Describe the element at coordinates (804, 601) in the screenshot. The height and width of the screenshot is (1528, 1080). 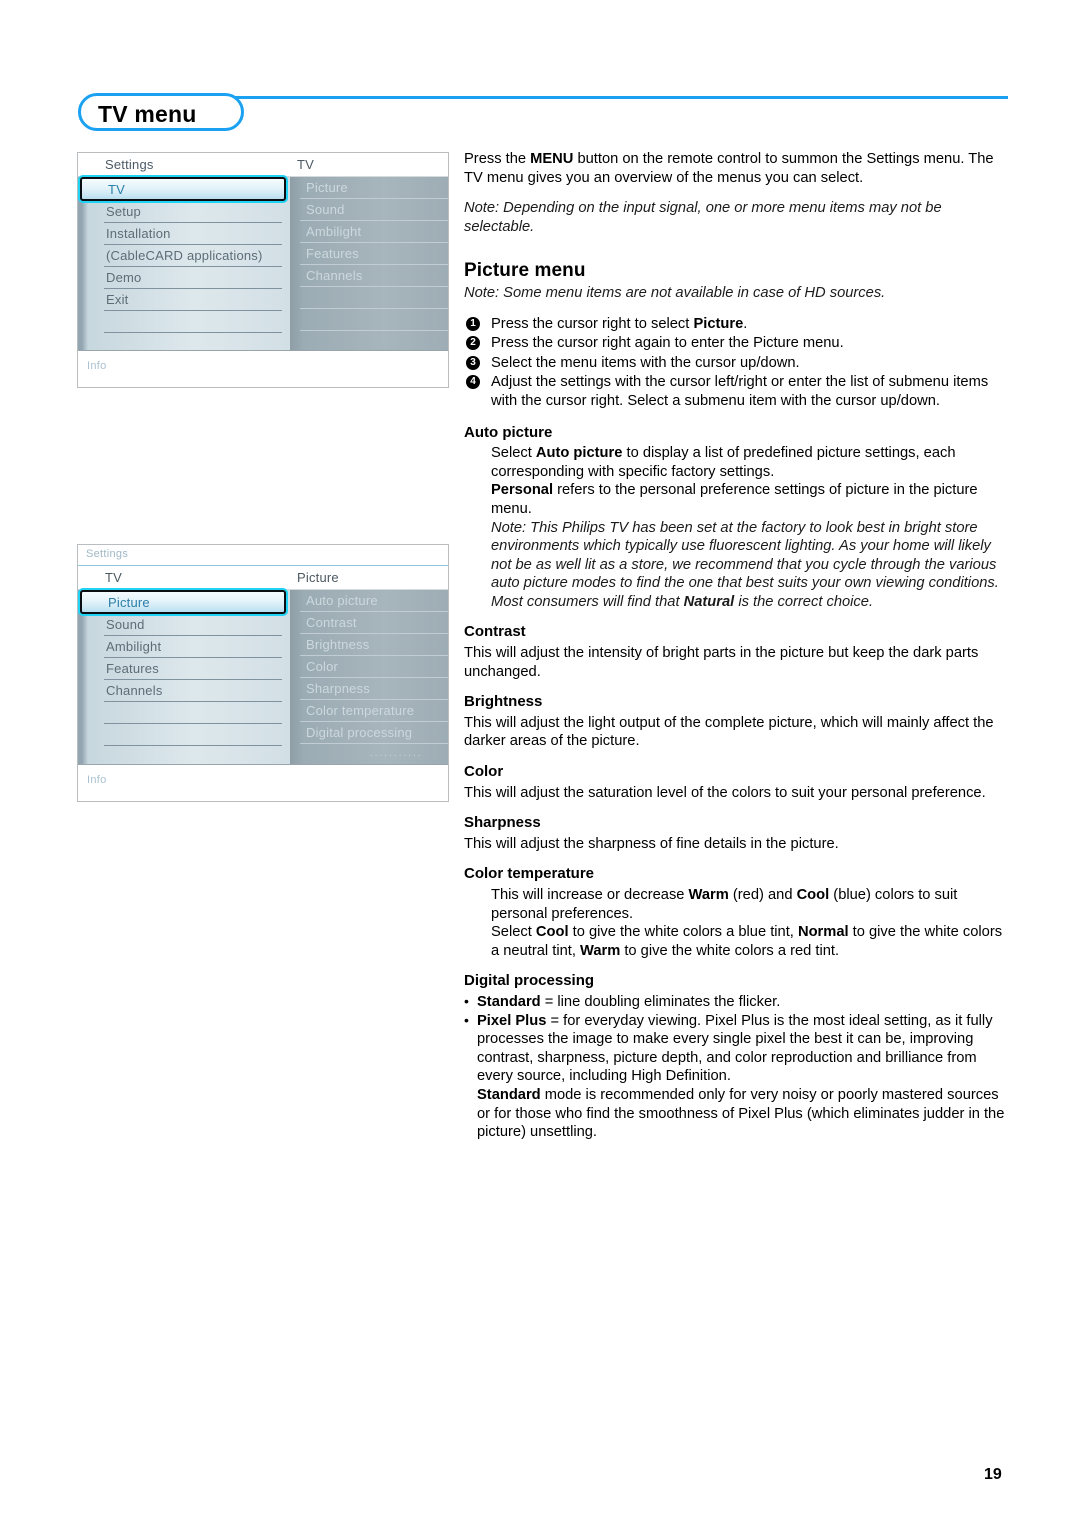
I see `auto-picture-note-c: is the correct choice.` at that location.